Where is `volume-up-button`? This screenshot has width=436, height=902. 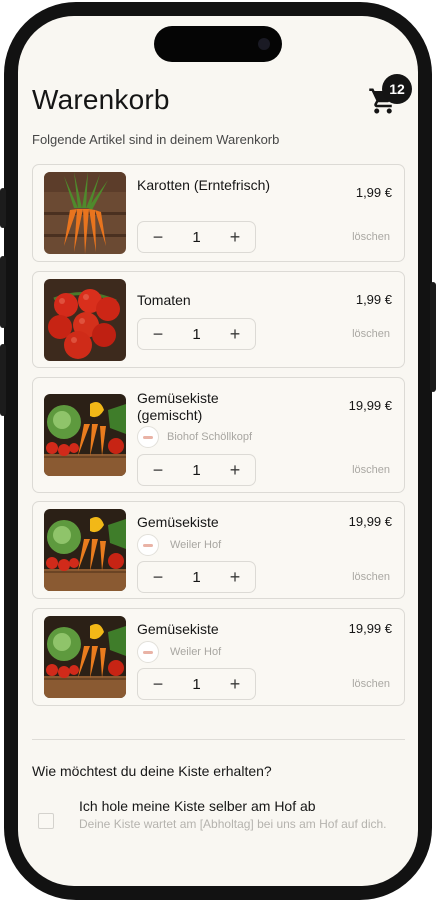 volume-up-button is located at coordinates (3, 292).